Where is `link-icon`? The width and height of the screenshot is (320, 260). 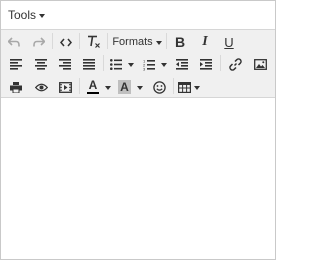 link-icon is located at coordinates (235, 64).